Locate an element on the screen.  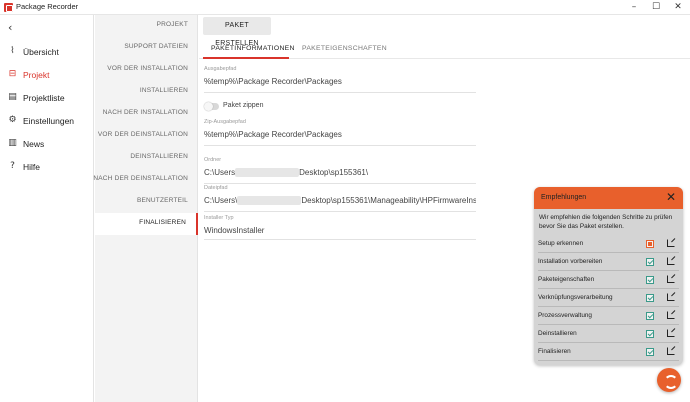
window-title: Package Recorder is located at coordinates (47, 6).